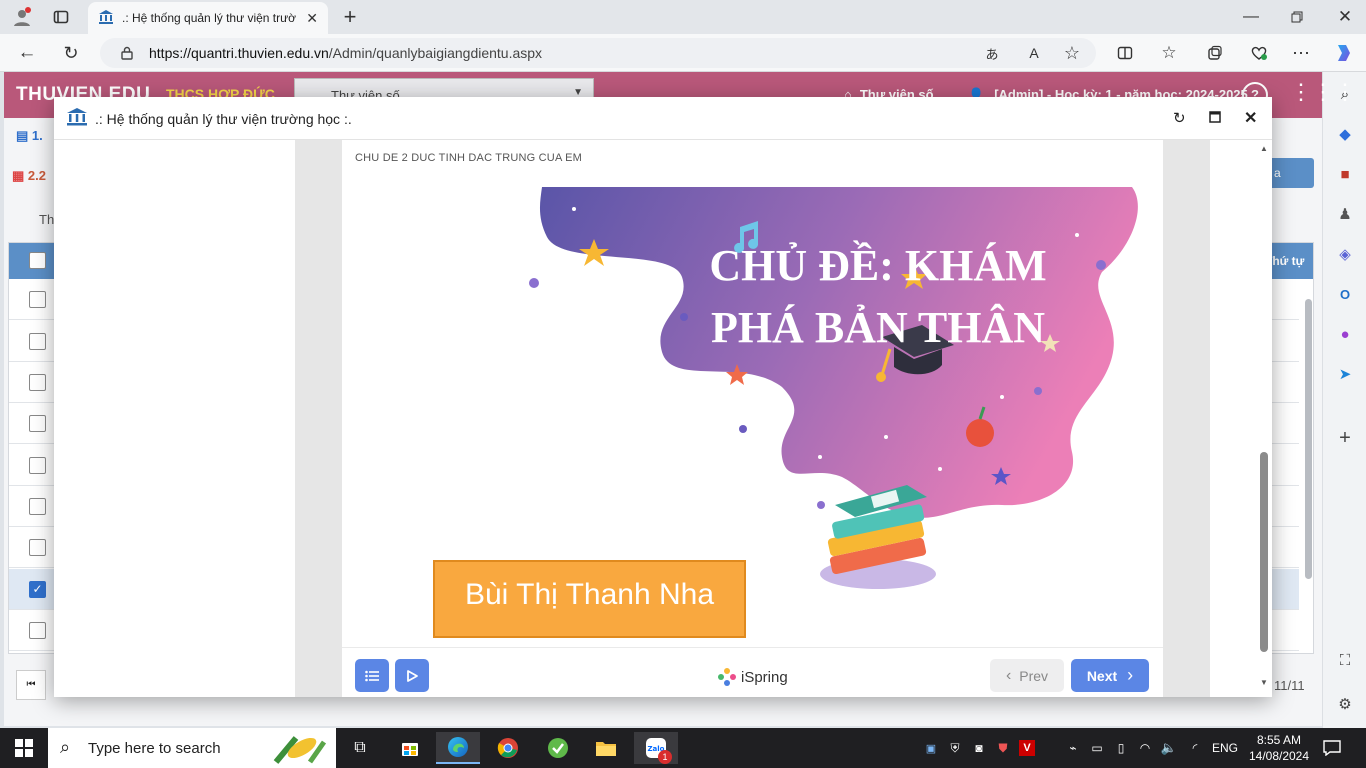 The height and width of the screenshot is (768, 1366). What do you see at coordinates (1279, 740) in the screenshot?
I see `clock-time: 8:55 AM` at bounding box center [1279, 740].